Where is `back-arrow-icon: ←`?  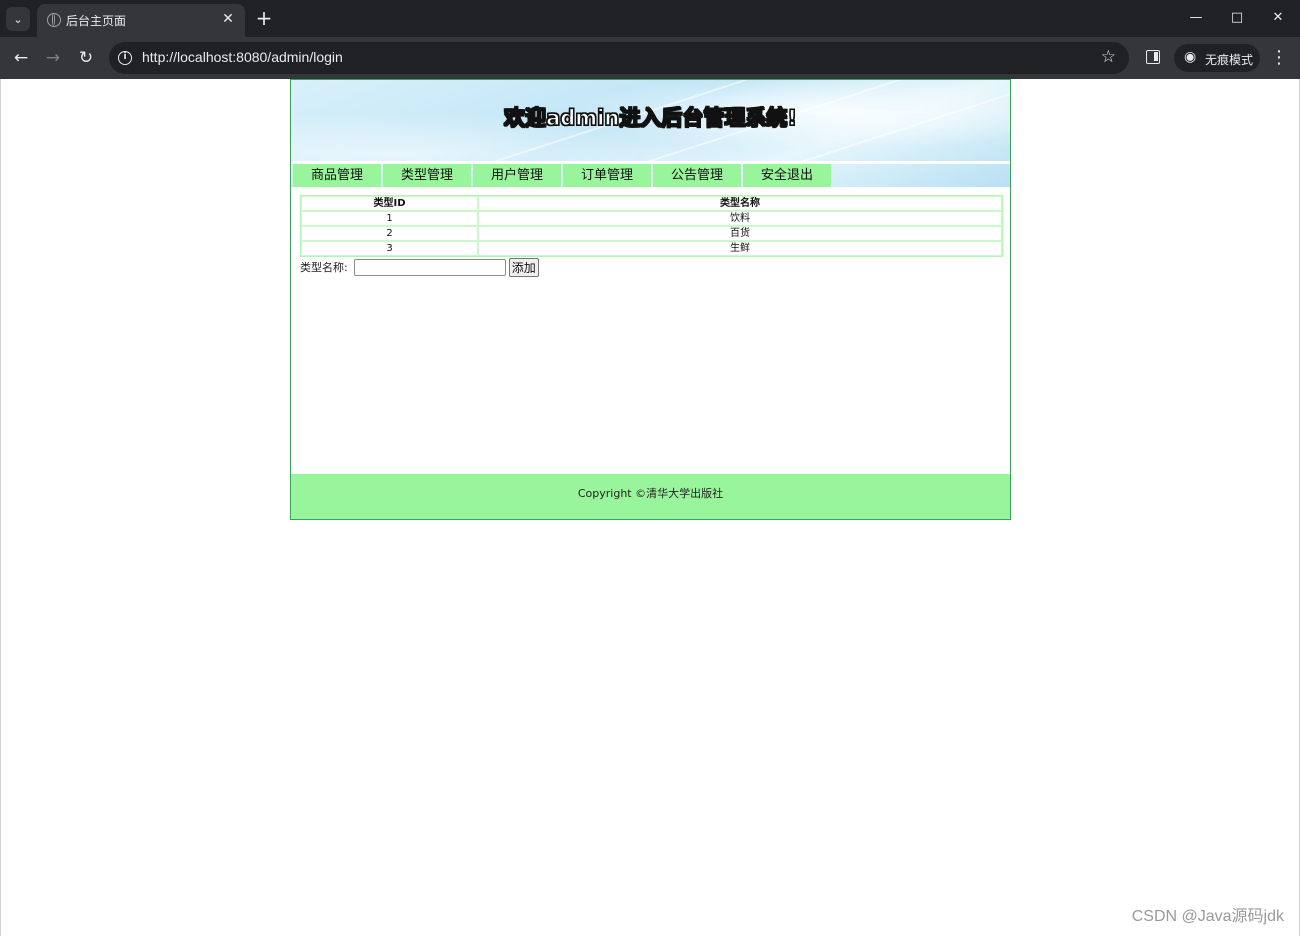 back-arrow-icon: ← is located at coordinates (21, 58).